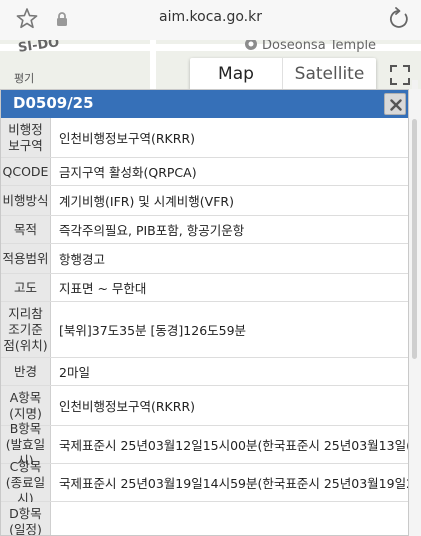 This screenshot has height=536, width=421. What do you see at coordinates (233, 518) in the screenshot?
I see `row-value` at bounding box center [233, 518].